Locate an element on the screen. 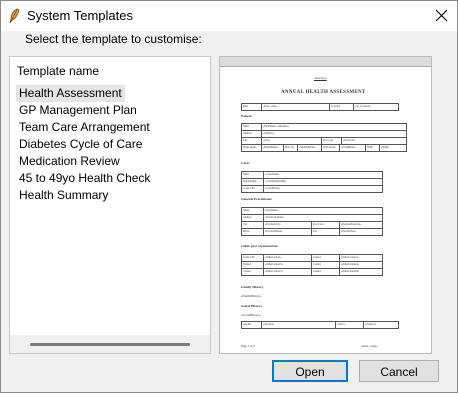 The image size is (458, 393). app-feather-icon is located at coordinates (14, 16).